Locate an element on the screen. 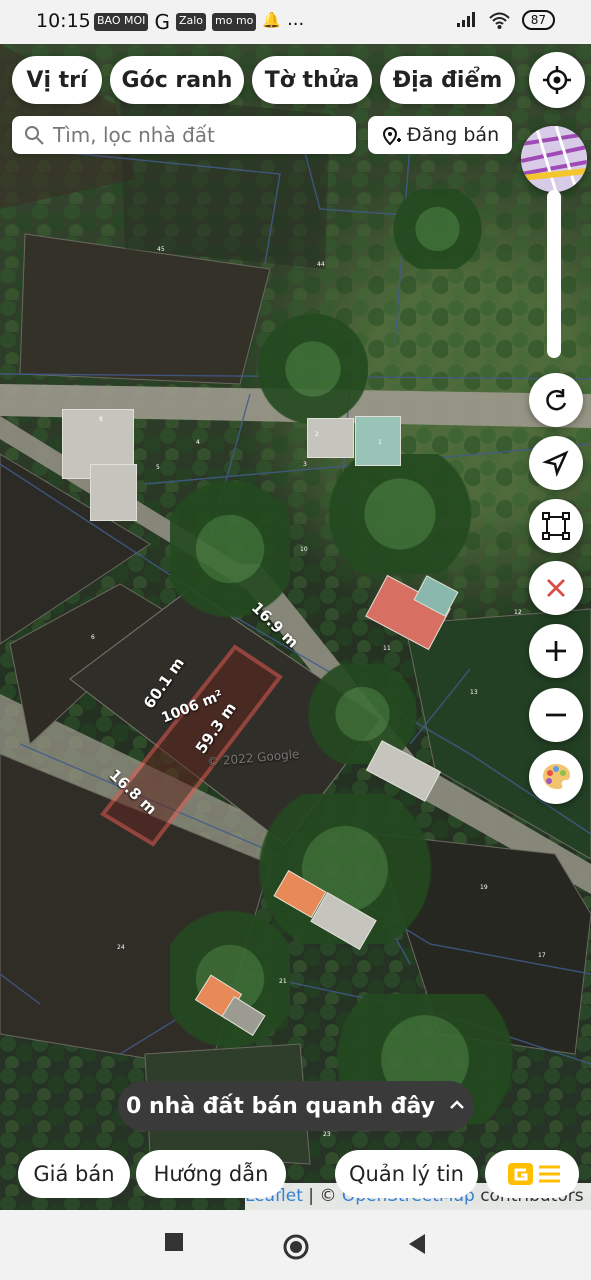  tab-places: Địa điểm is located at coordinates (447, 80).